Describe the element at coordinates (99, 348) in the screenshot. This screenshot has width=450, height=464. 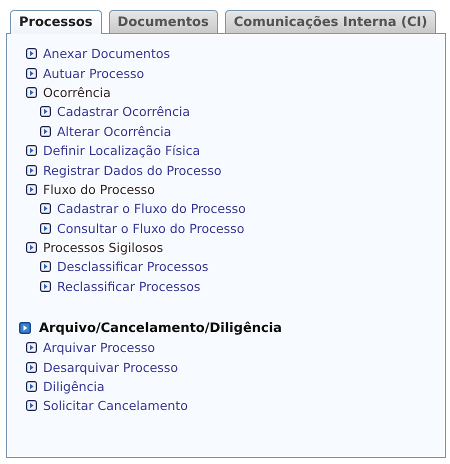
I see `menu-link: Arquivar Processo` at that location.